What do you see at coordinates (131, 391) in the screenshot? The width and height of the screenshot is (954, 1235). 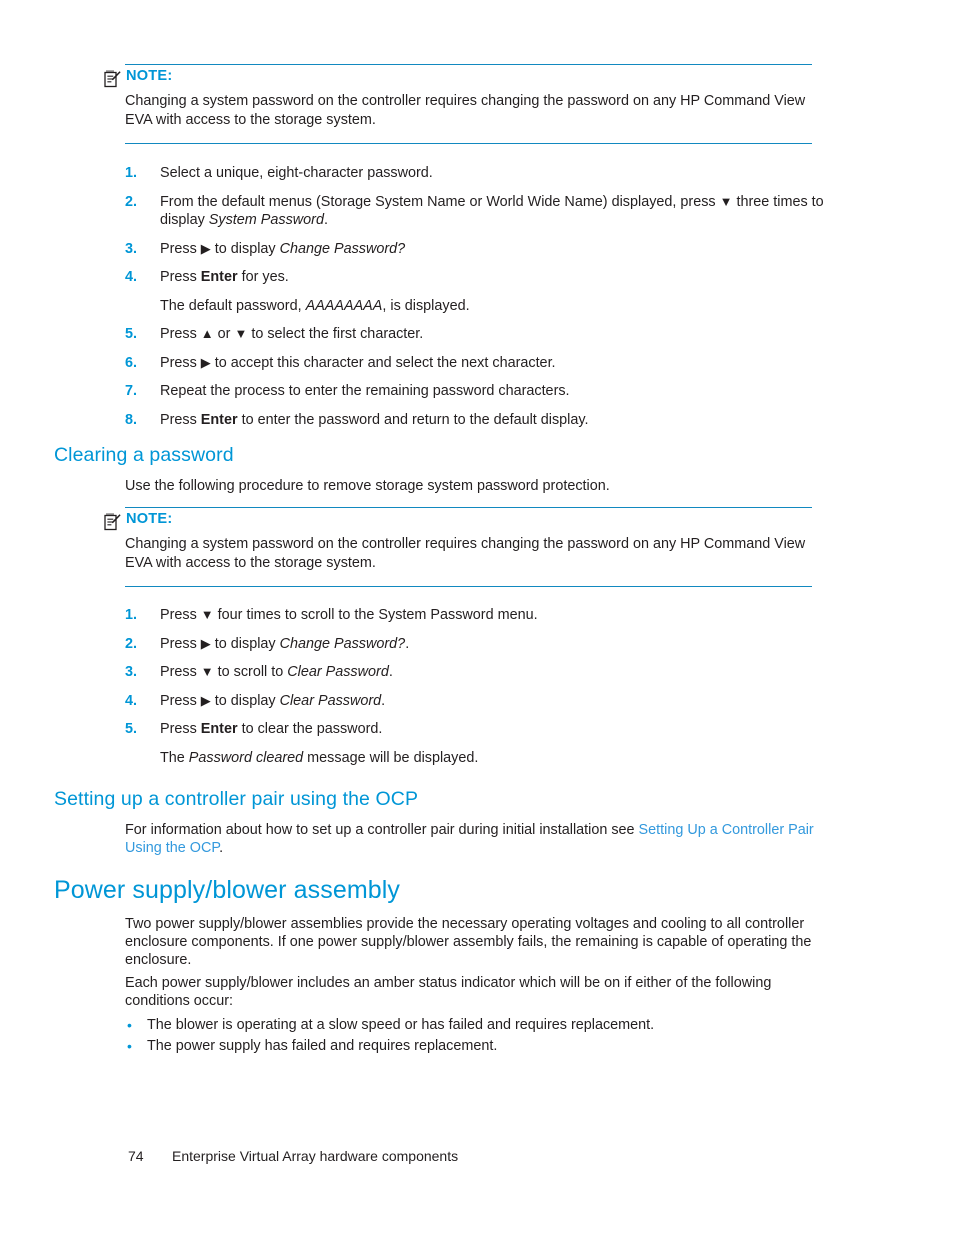 I see `list-item-number: 7.` at bounding box center [131, 391].